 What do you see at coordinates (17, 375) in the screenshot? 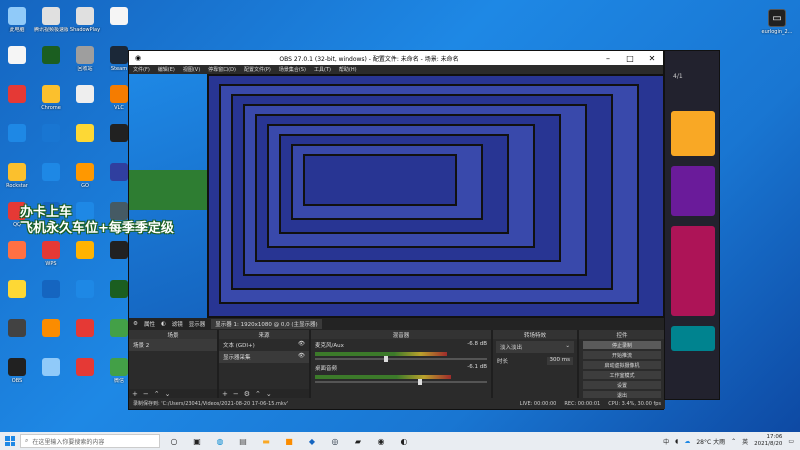
I see `desktop-icon: OBS` at bounding box center [17, 375].